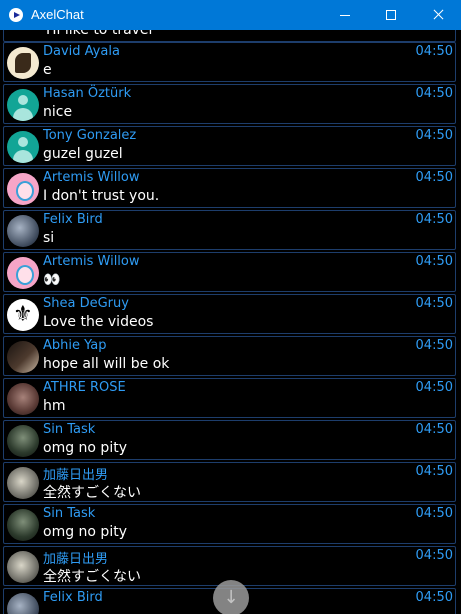 The image size is (461, 614). What do you see at coordinates (98, 322) in the screenshot?
I see `message-text: Love the videos` at bounding box center [98, 322].